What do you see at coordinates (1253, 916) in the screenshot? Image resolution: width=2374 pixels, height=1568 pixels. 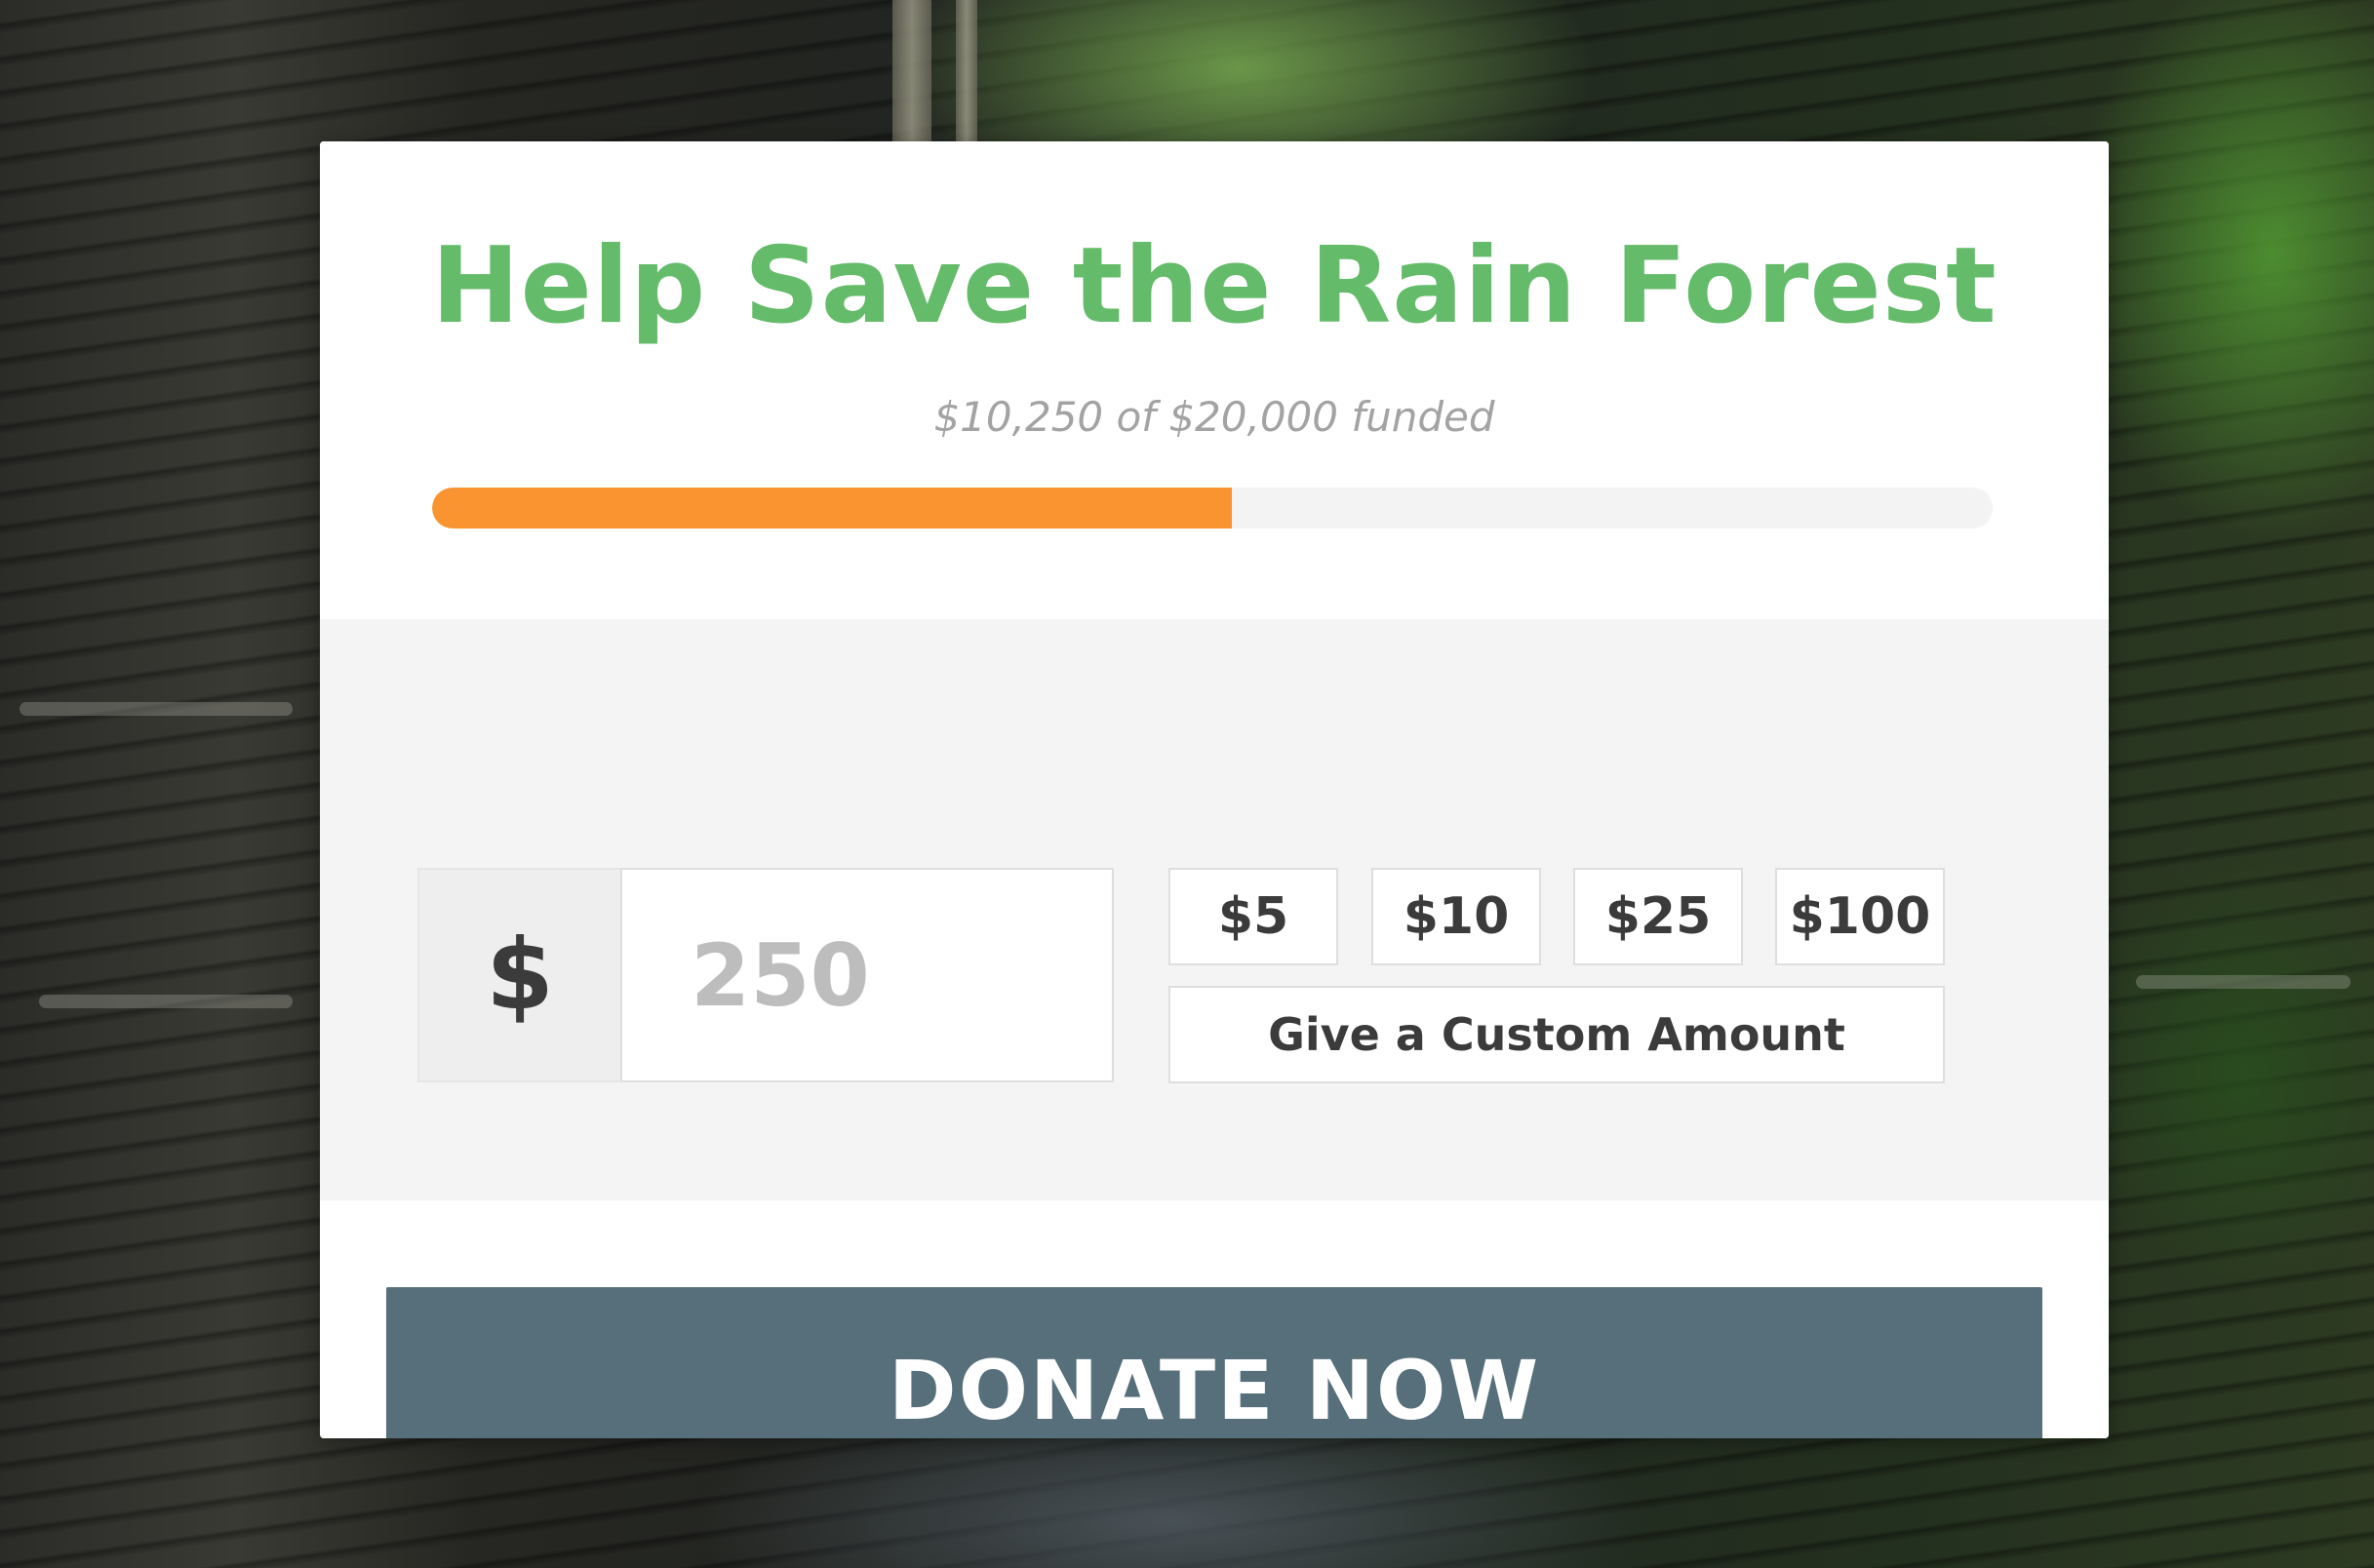 I see `preset-5-button: $5` at bounding box center [1253, 916].